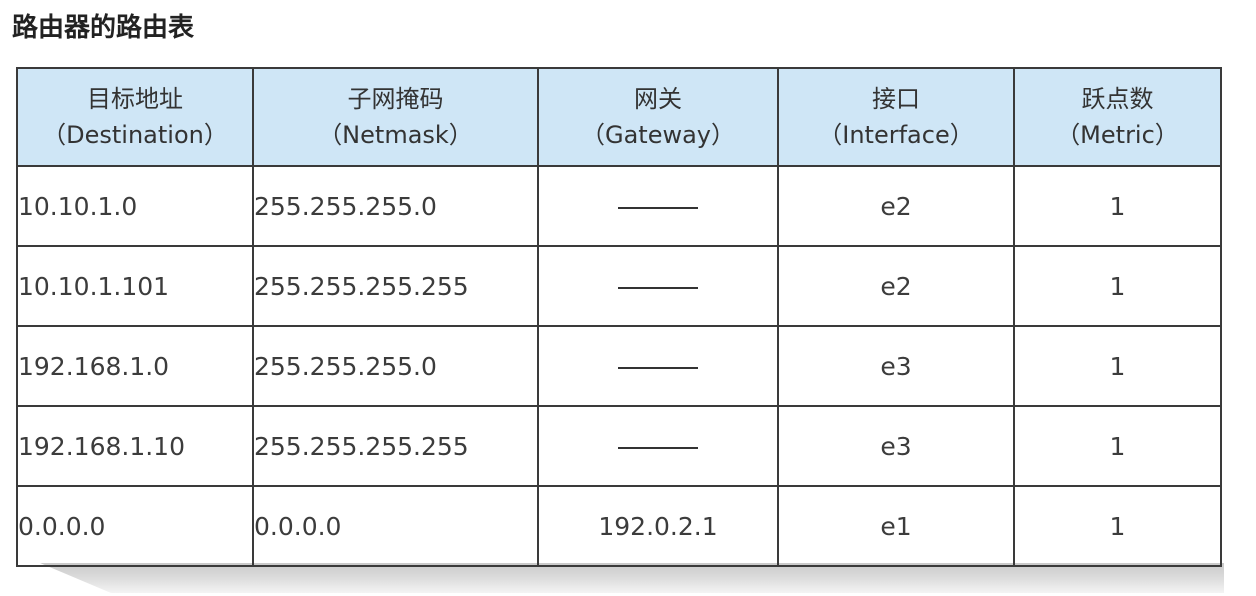 This screenshot has height=596, width=1256. I want to click on cell-destination: 0.0.0.0, so click(135, 526).